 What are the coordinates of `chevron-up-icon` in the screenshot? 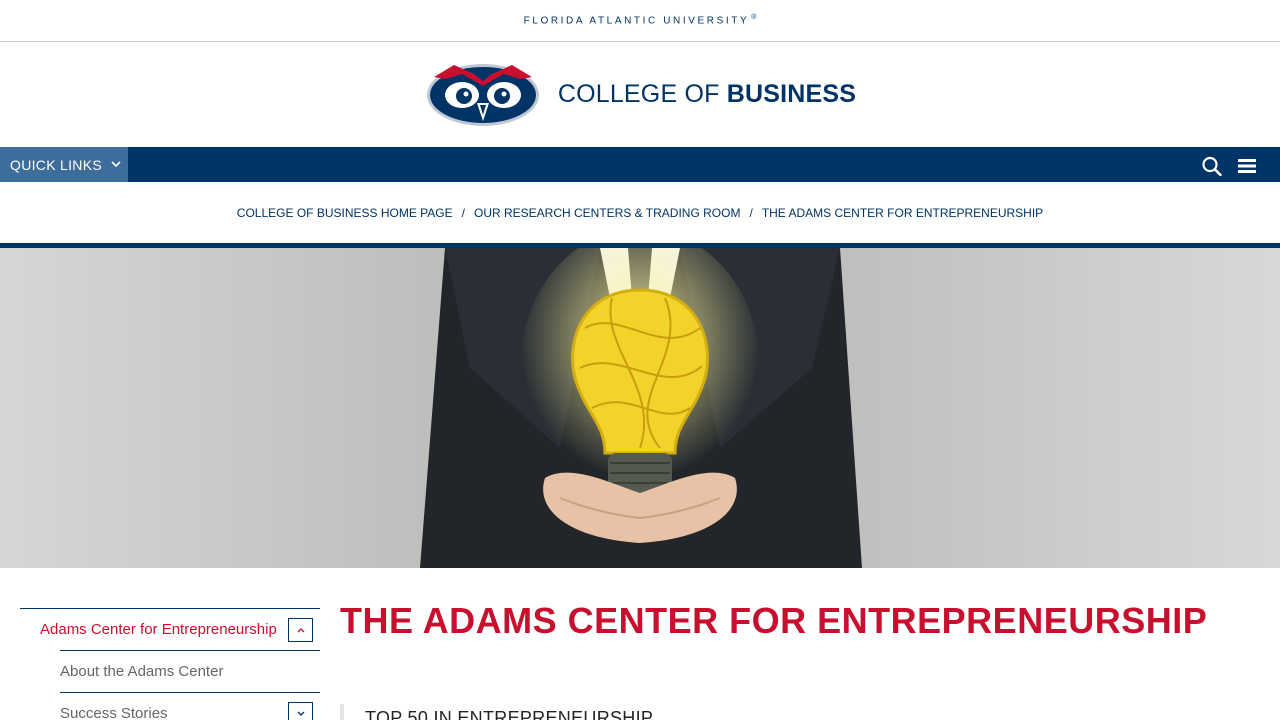 It's located at (300, 630).